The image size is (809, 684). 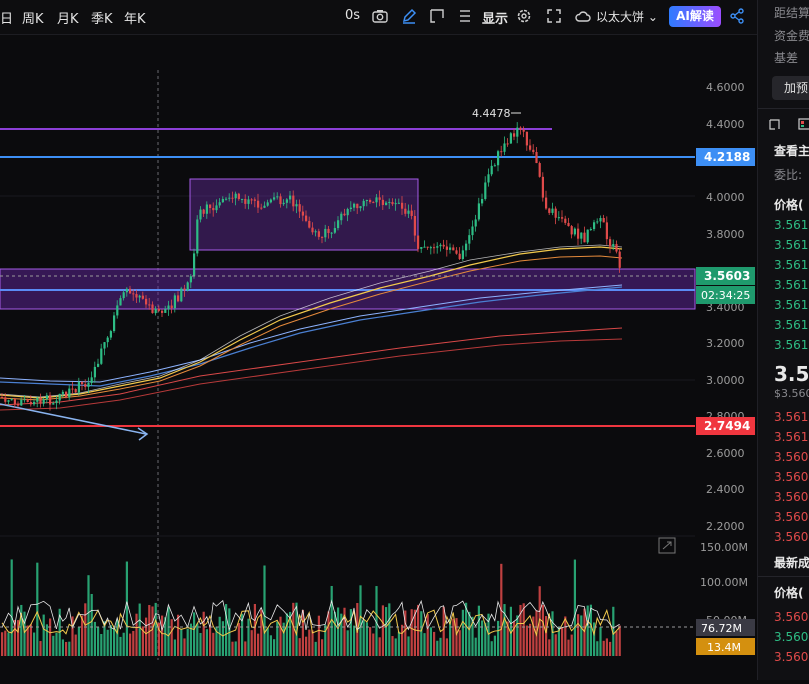 What do you see at coordinates (791, 457) in the screenshot?
I see `bid-price: 3.5609` at bounding box center [791, 457].